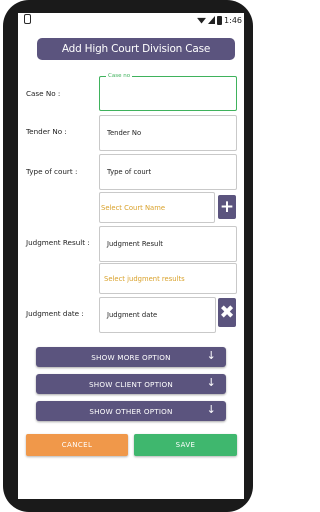 This screenshot has width=320, height=512. Describe the element at coordinates (131, 20) in the screenshot. I see `status-bar: 1:46` at that location.